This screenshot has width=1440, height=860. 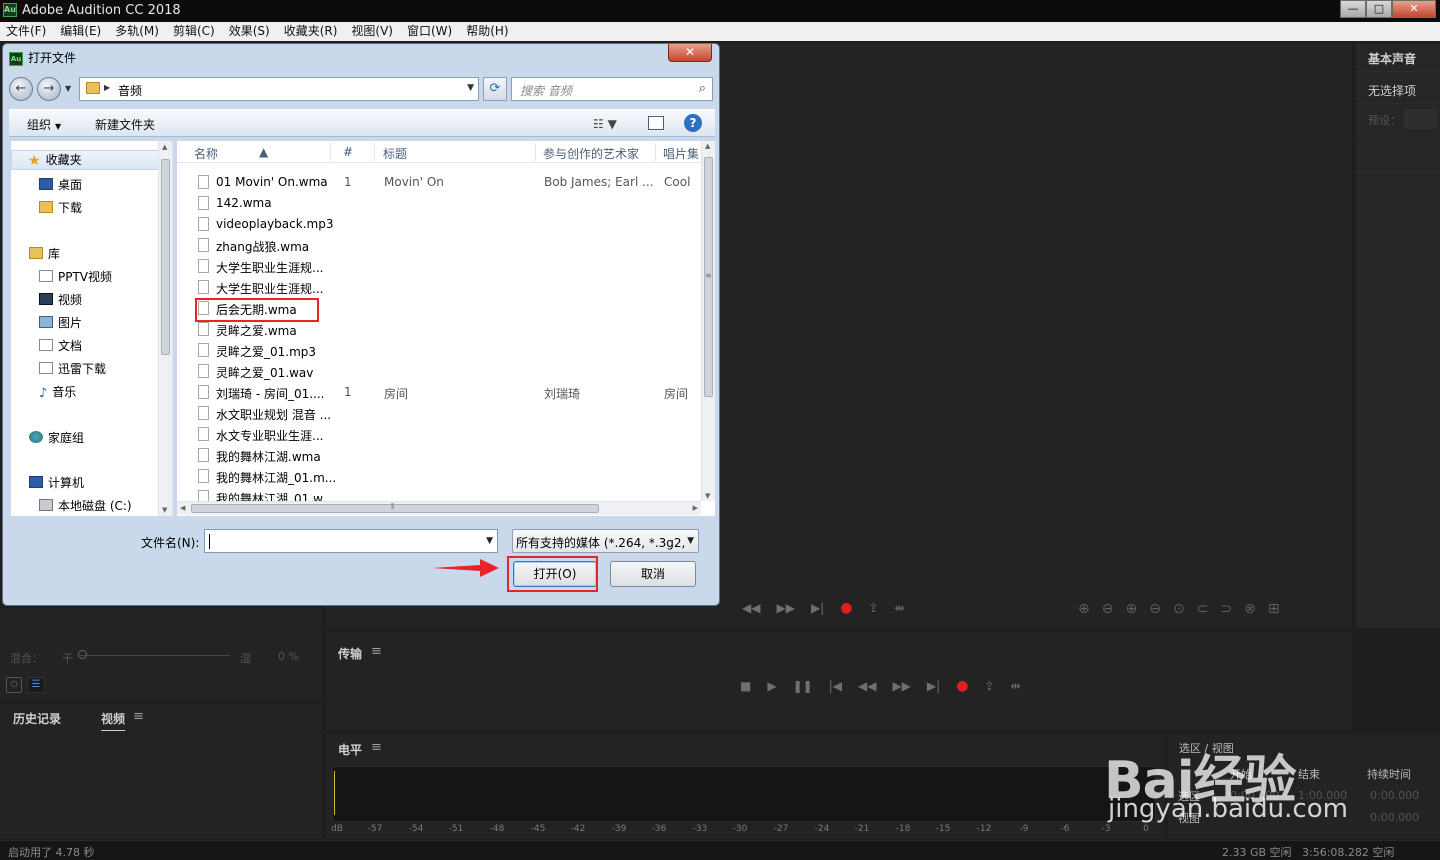 What do you see at coordinates (591, 153) in the screenshot?
I see `column-artist: 参与创作的艺术家` at bounding box center [591, 153].